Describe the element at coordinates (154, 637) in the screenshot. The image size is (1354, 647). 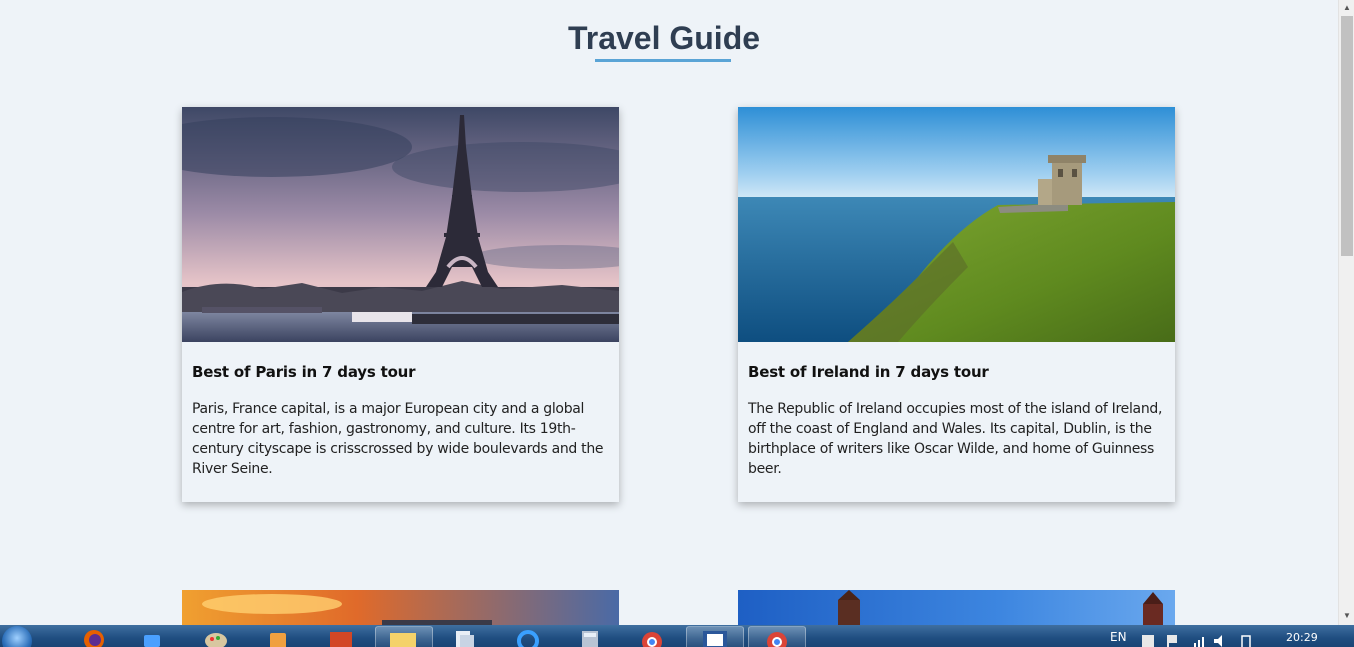
I see `video-camera-icon` at that location.